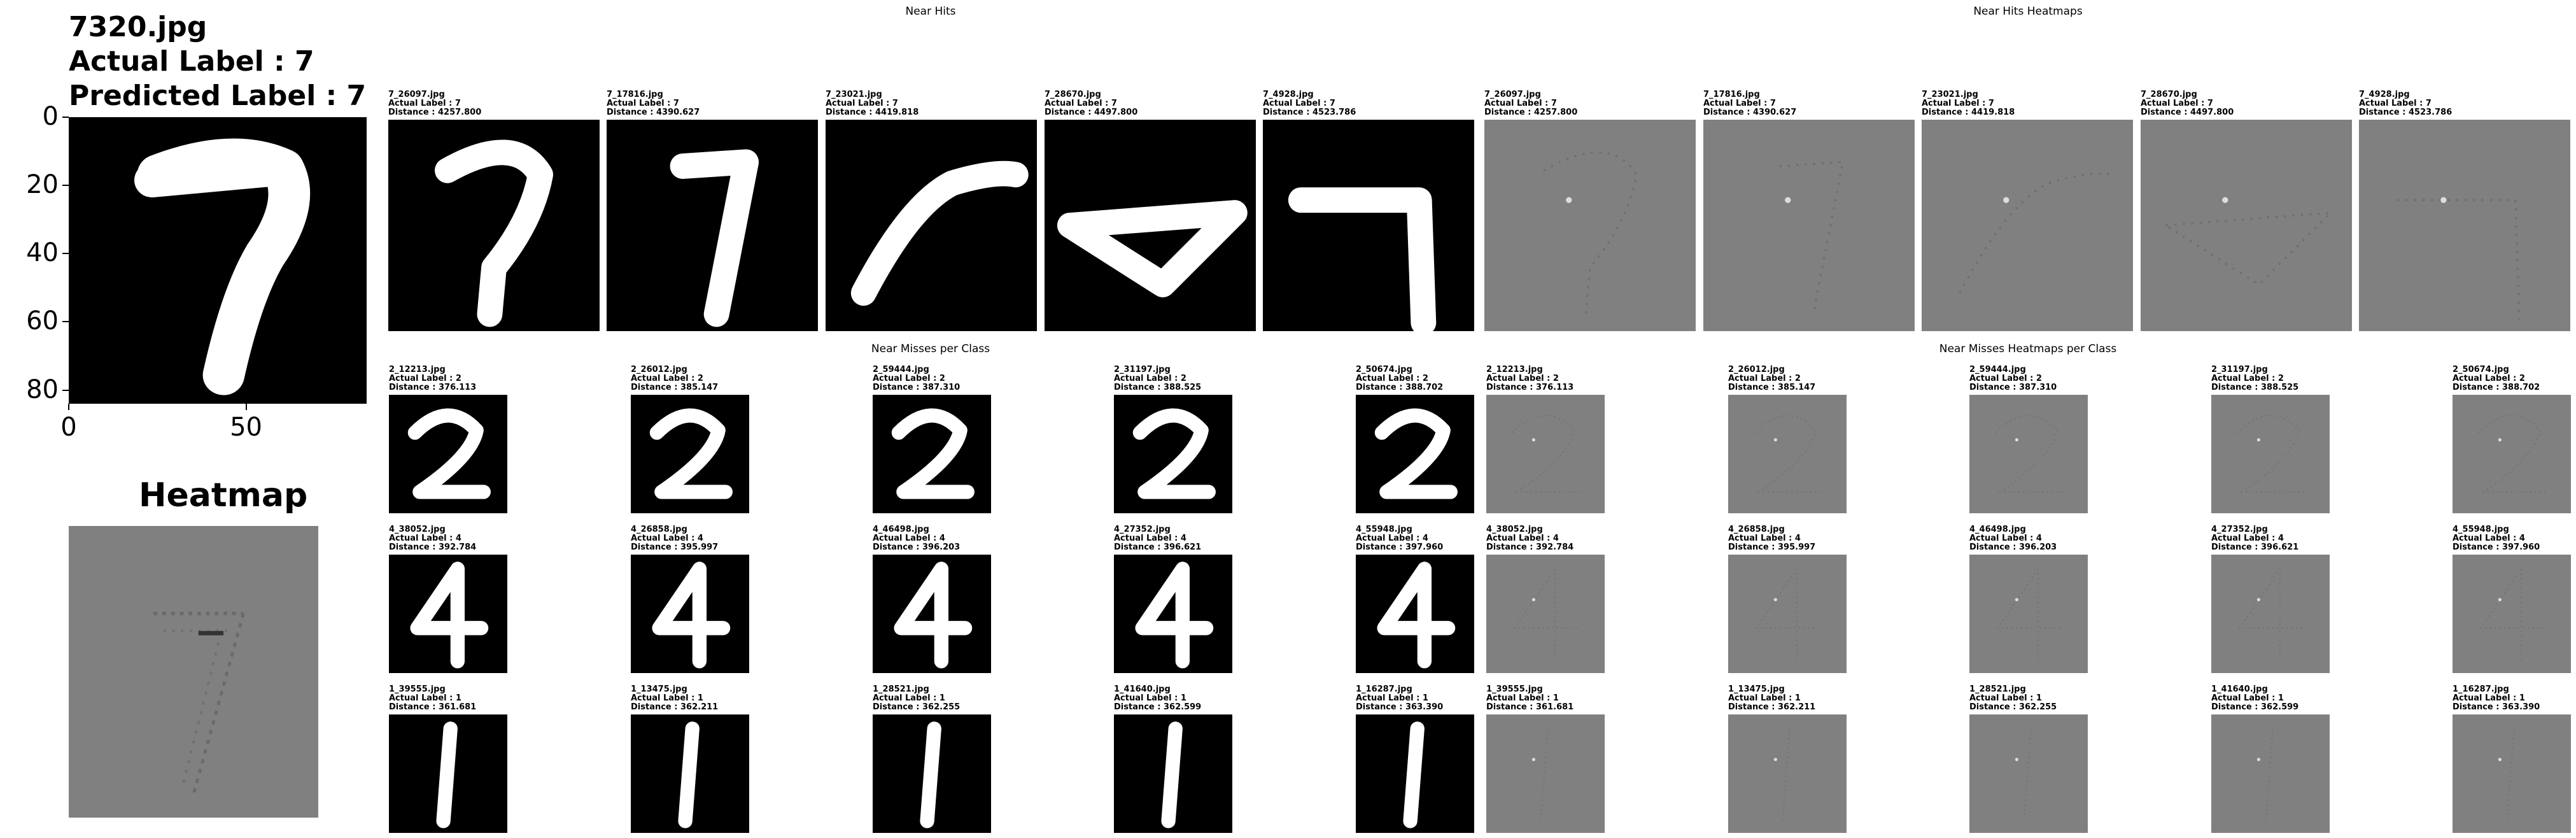 The width and height of the screenshot is (2576, 838). Describe the element at coordinates (1143, 689) in the screenshot. I see `near-miss-name: 1_41640.jpg` at that location.